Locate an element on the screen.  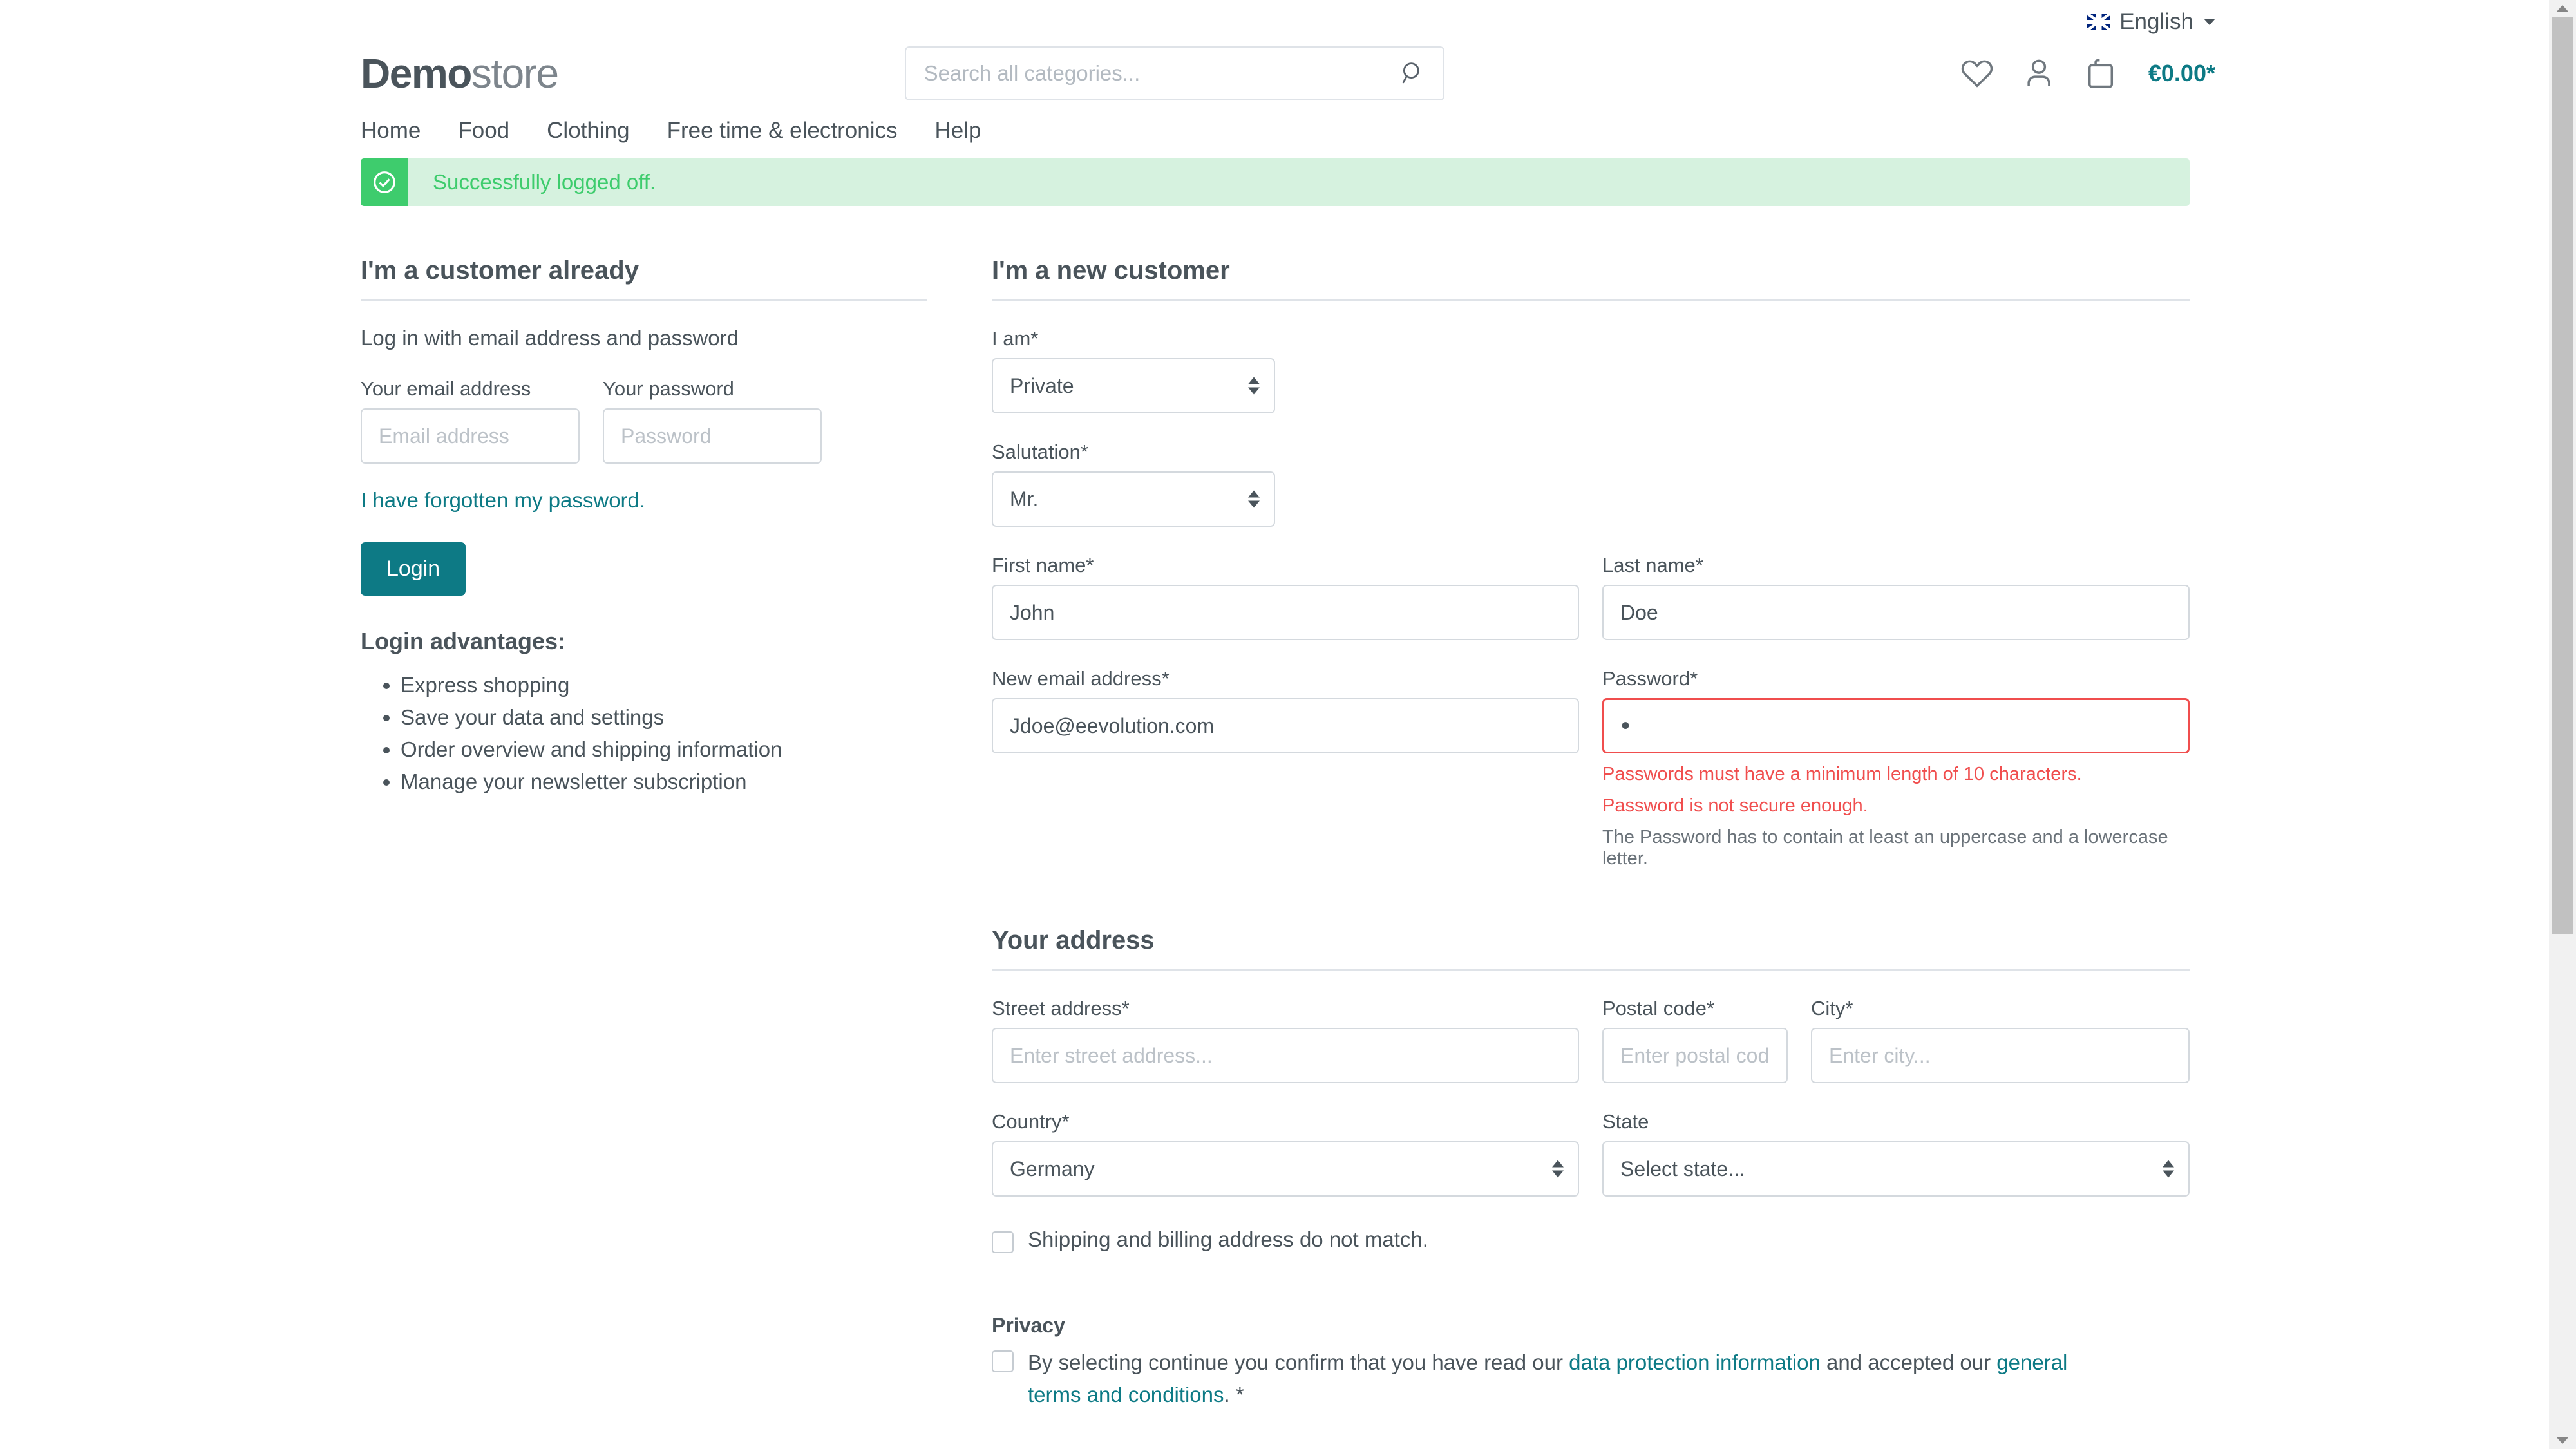
country-group: Country* Germany is located at coordinates (1286, 1154).